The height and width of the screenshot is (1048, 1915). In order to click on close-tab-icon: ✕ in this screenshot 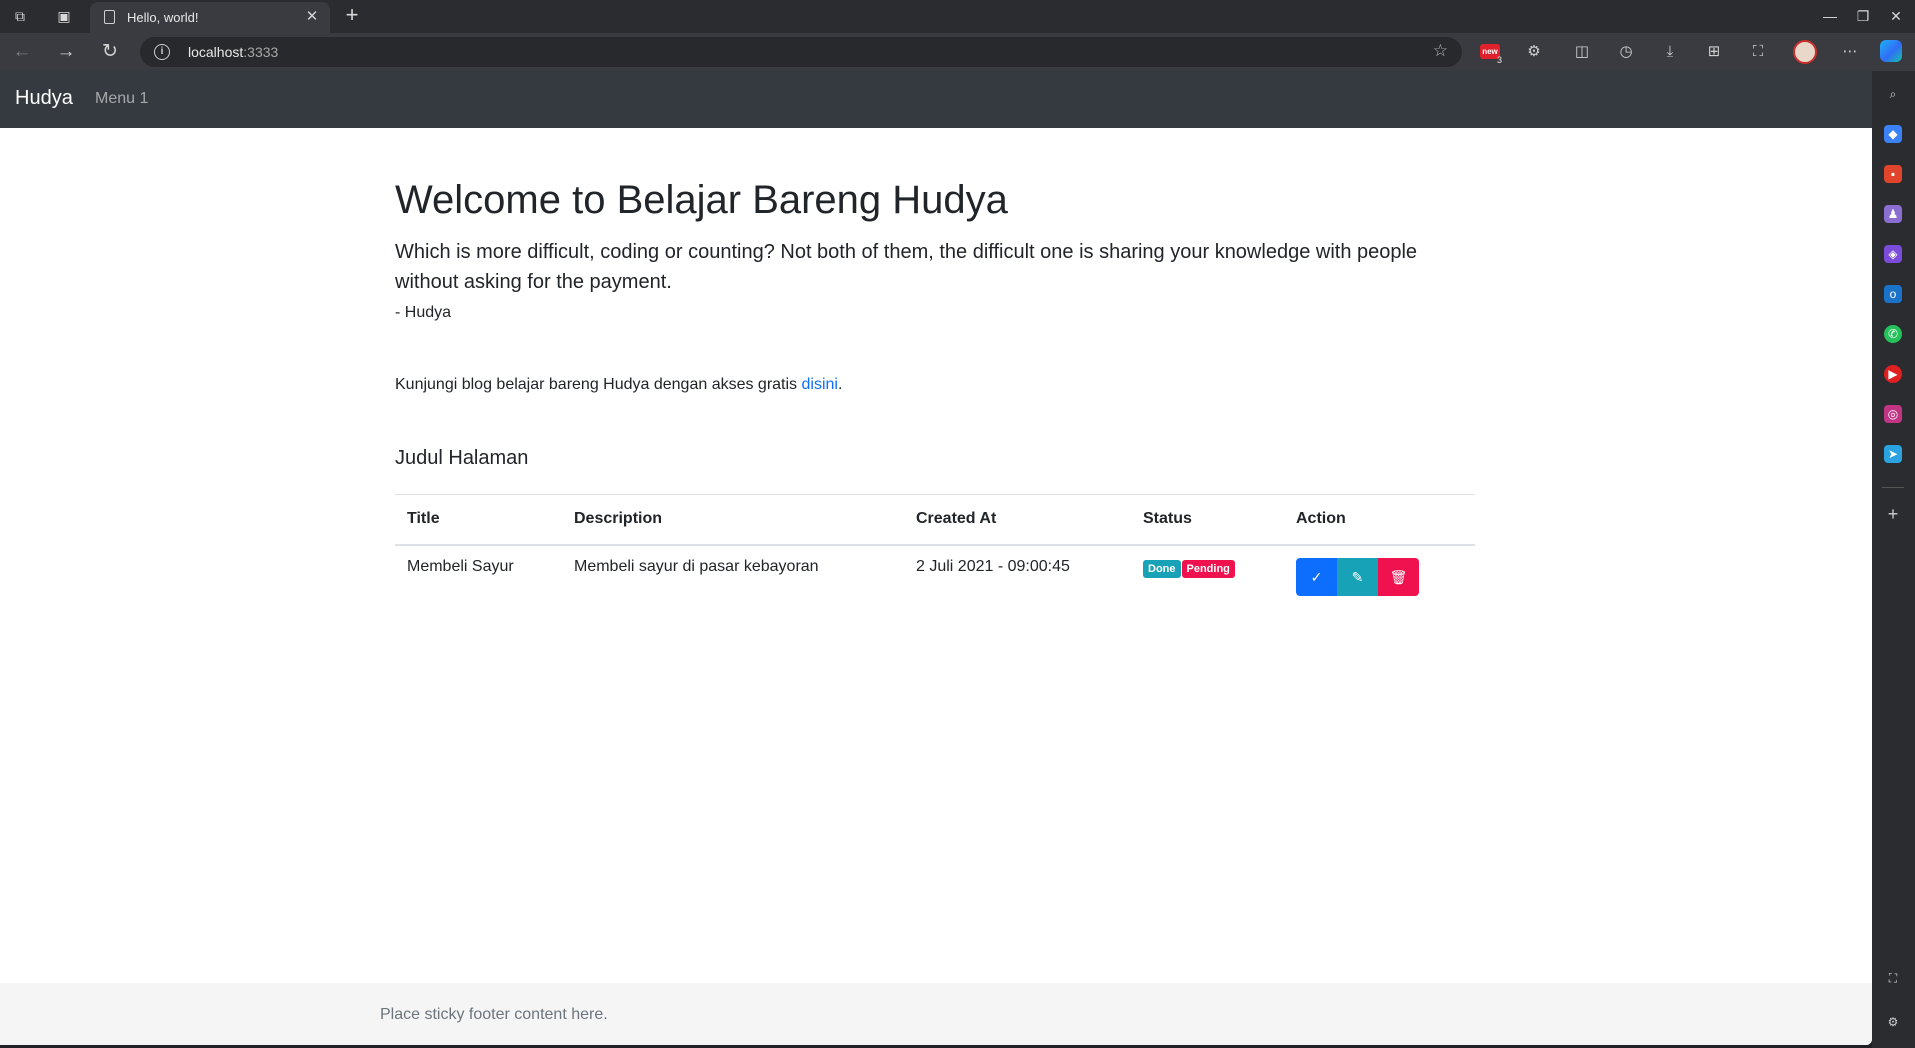, I will do `click(312, 17)`.